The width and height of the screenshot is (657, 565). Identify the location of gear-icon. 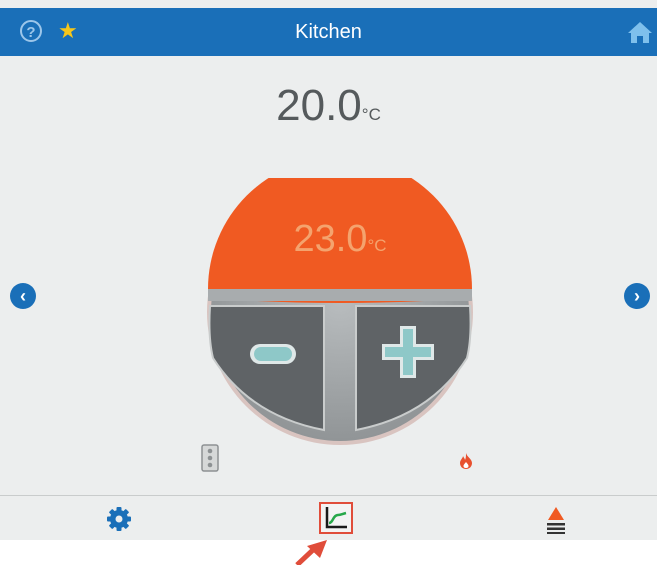
(119, 519).